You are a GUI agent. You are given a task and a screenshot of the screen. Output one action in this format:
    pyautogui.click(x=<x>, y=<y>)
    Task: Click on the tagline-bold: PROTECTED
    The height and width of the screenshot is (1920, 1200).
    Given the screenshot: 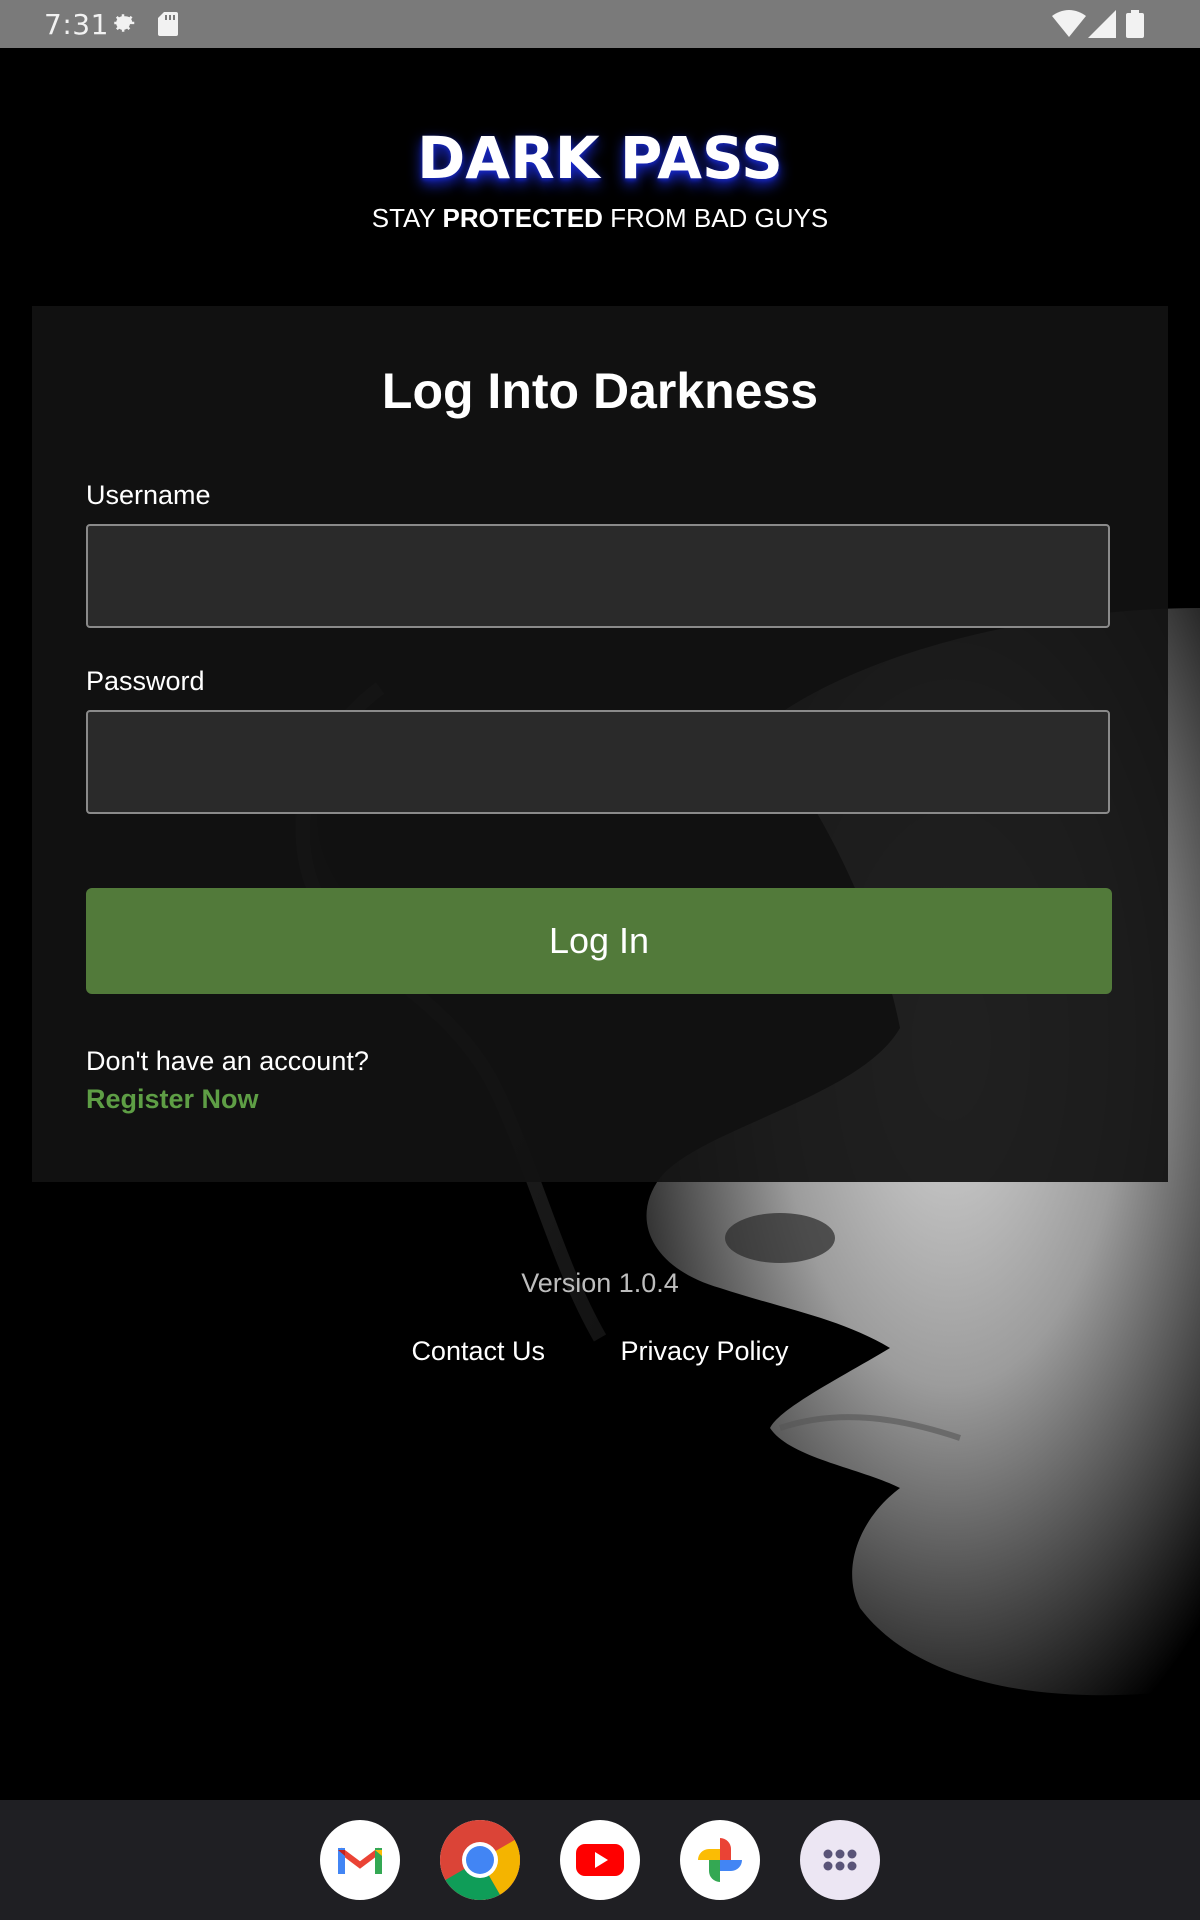 What is the action you would take?
    pyautogui.click(x=522, y=218)
    